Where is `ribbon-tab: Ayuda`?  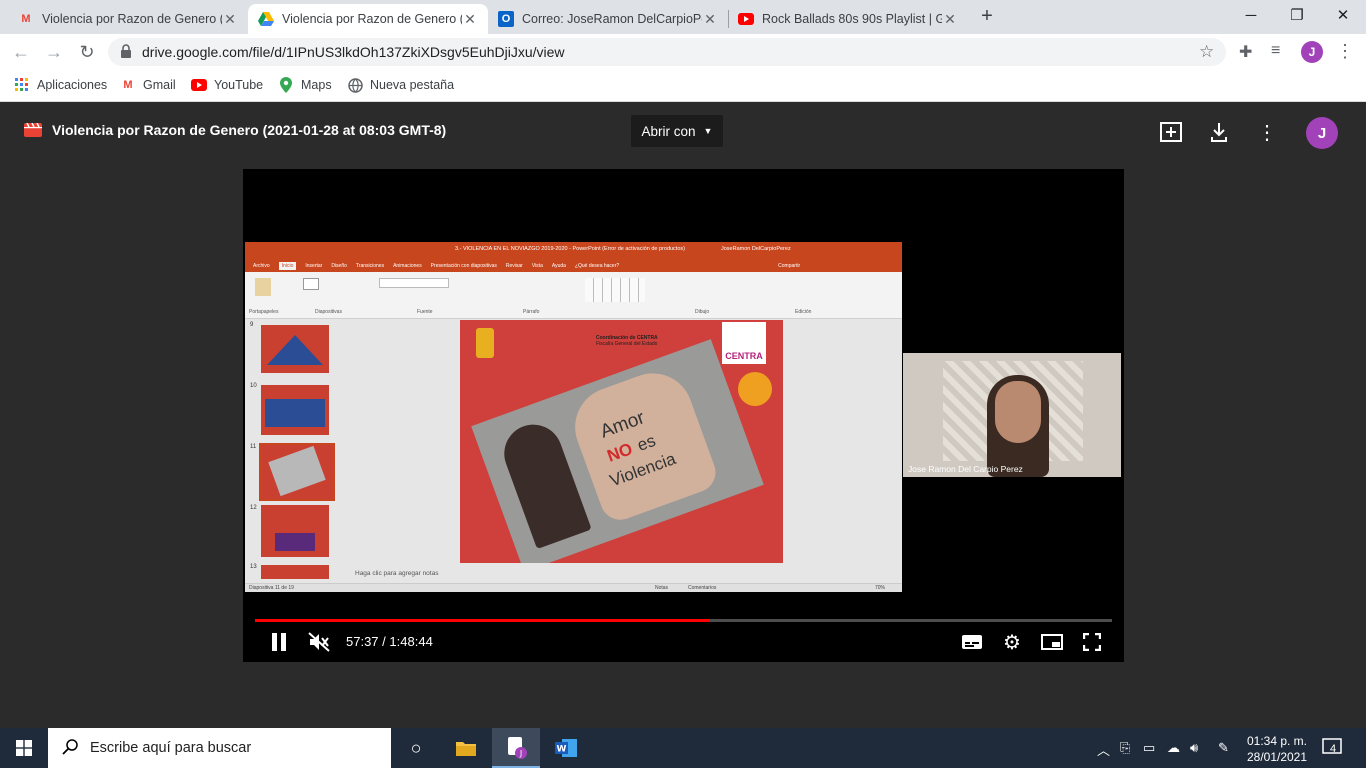
ribbon-tab: Ayuda is located at coordinates (558, 266).